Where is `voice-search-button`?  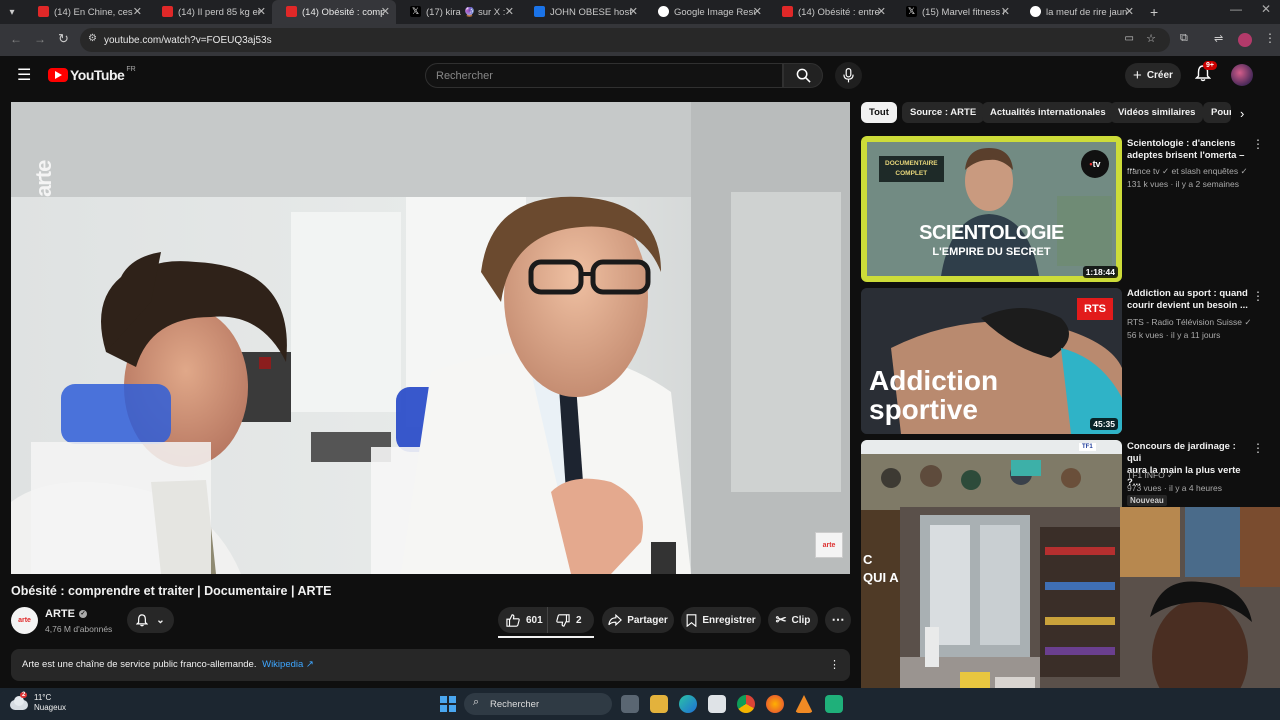
voice-search-button is located at coordinates (848, 75).